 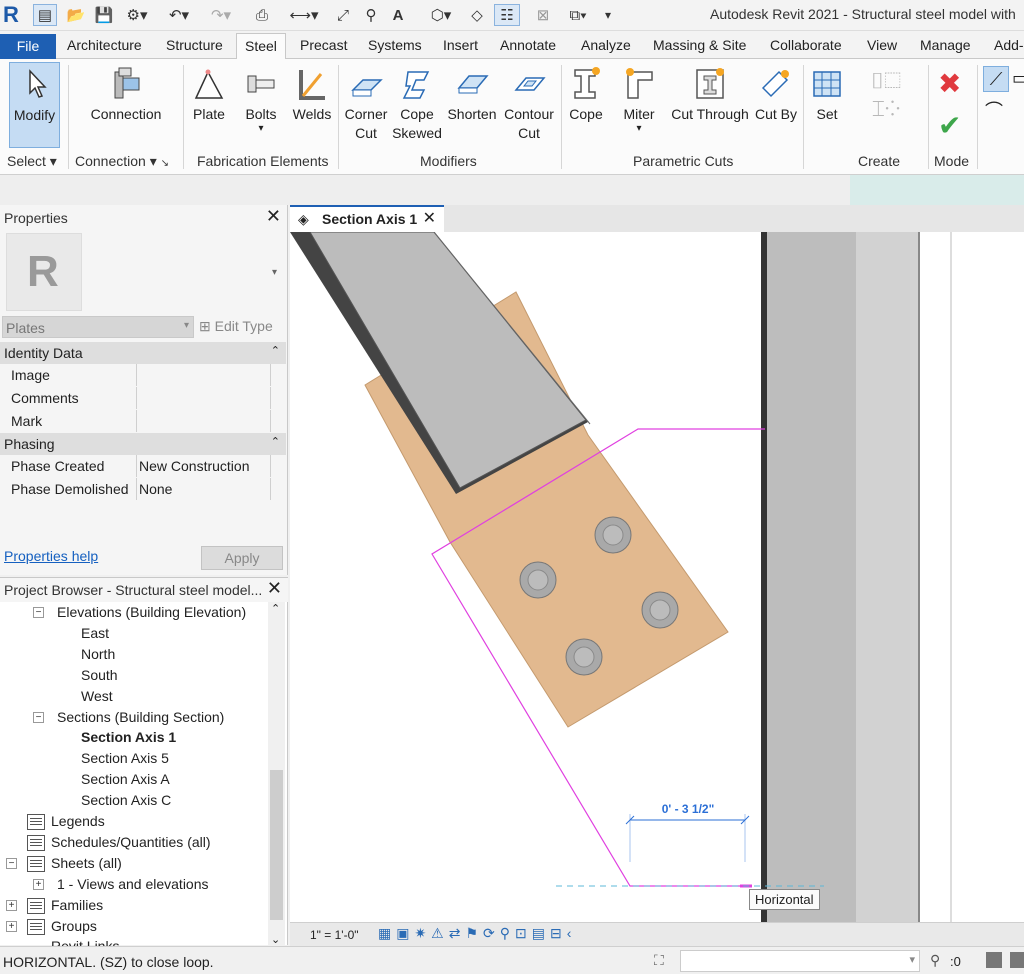 What do you see at coordinates (98, 327) in the screenshot?
I see `type-selector: Plates ▾` at bounding box center [98, 327].